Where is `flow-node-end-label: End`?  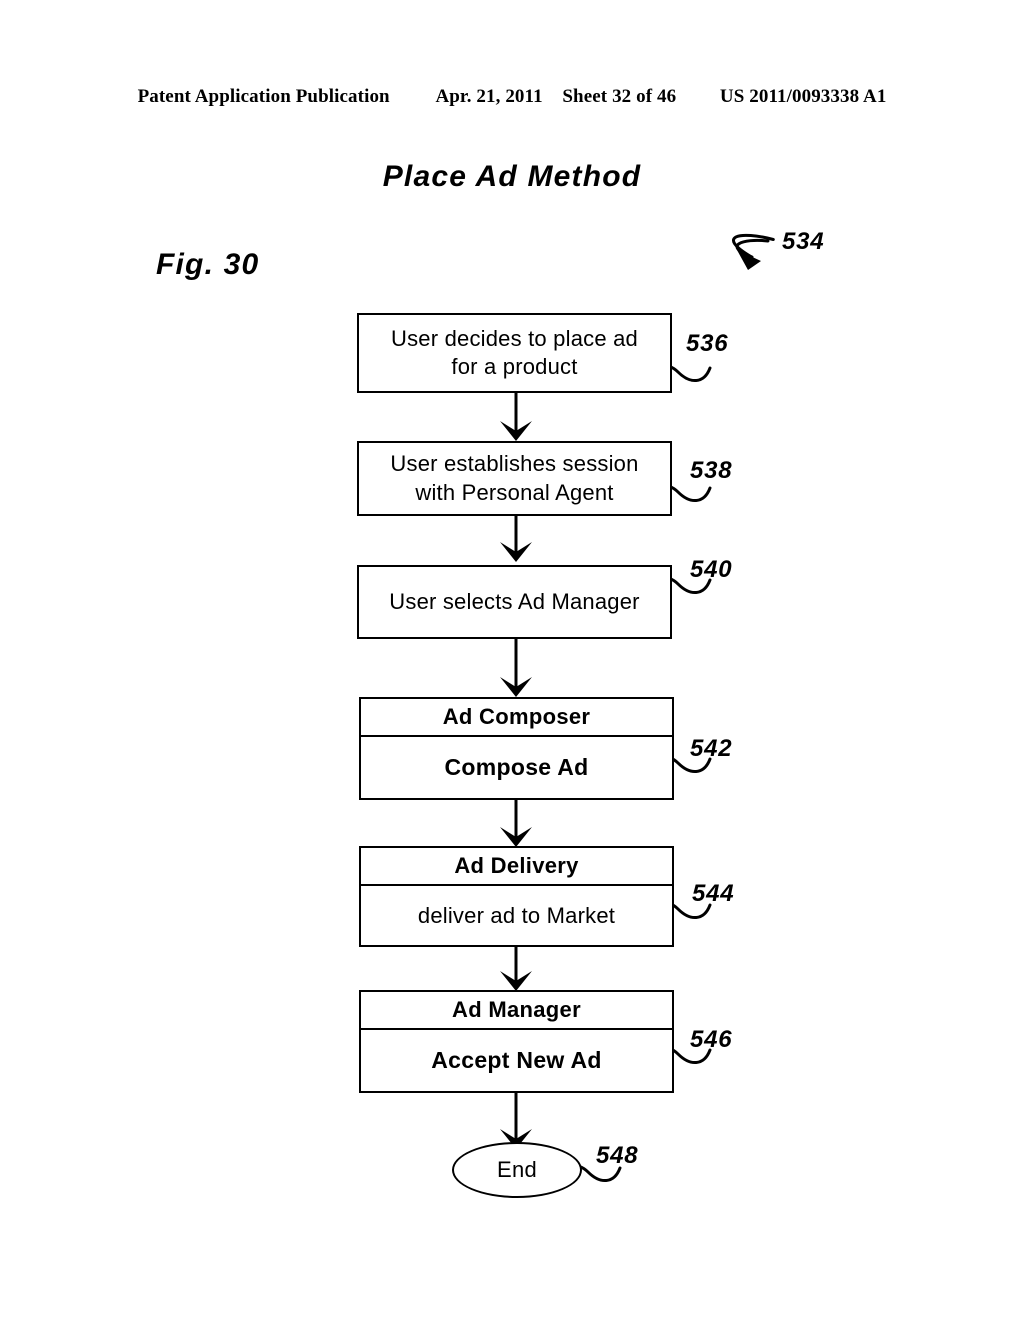
flow-node-end-label: End is located at coordinates (517, 1169).